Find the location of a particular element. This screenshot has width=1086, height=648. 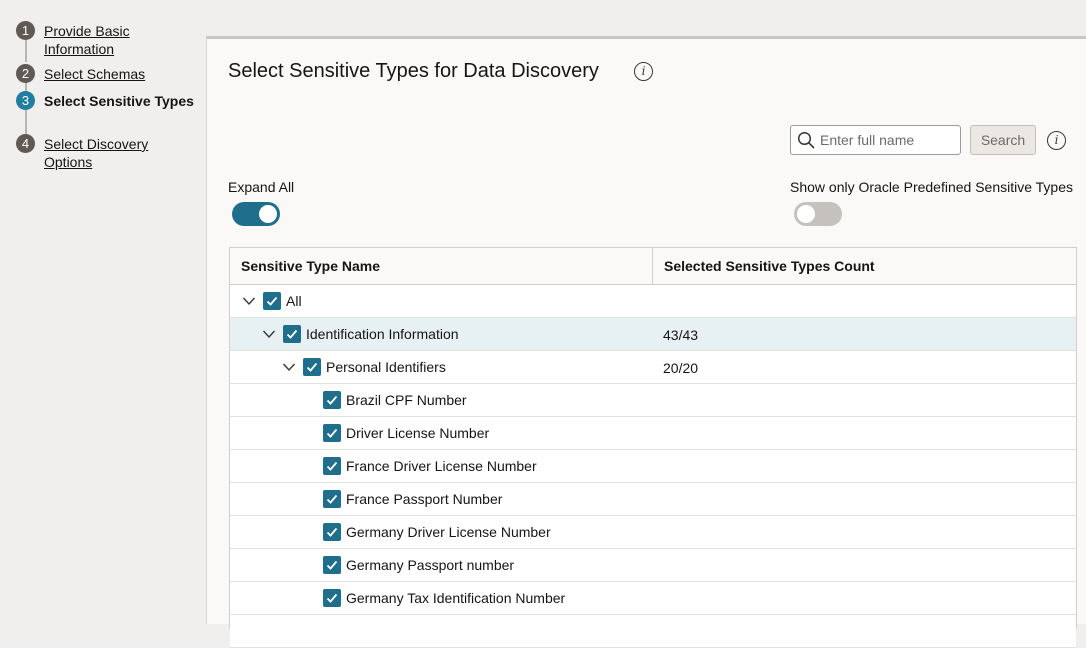

row-count: 43/43 is located at coordinates (681, 335).